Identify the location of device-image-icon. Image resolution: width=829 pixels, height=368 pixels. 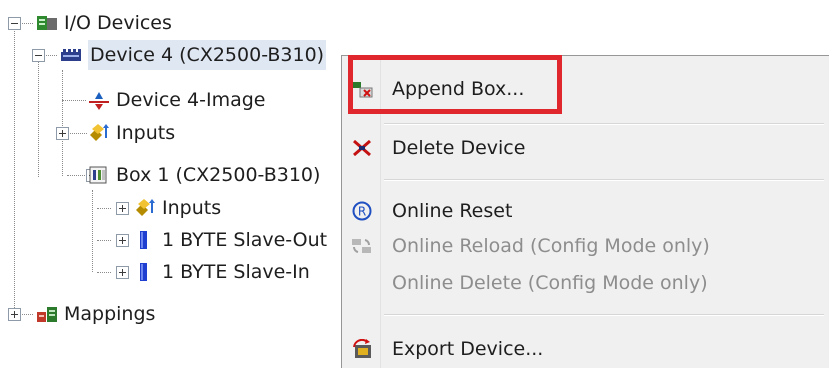
(99, 100).